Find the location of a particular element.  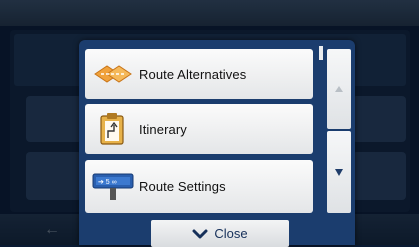

menu-item-route-alternatives: Route Alternatives is located at coordinates (199, 74).